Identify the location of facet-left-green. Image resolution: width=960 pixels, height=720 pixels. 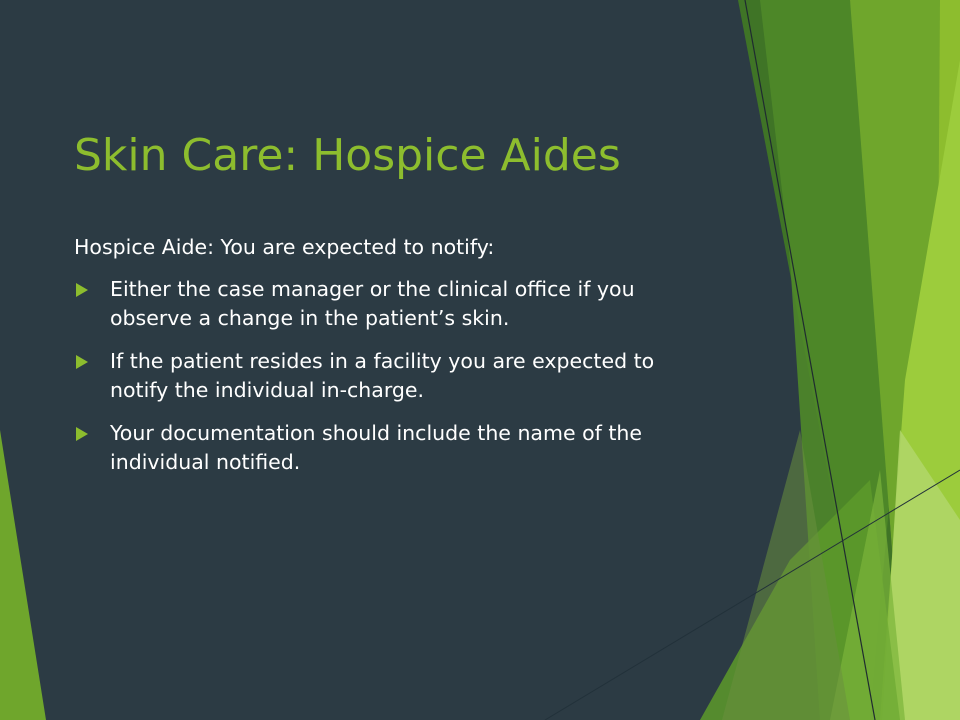
(23, 575).